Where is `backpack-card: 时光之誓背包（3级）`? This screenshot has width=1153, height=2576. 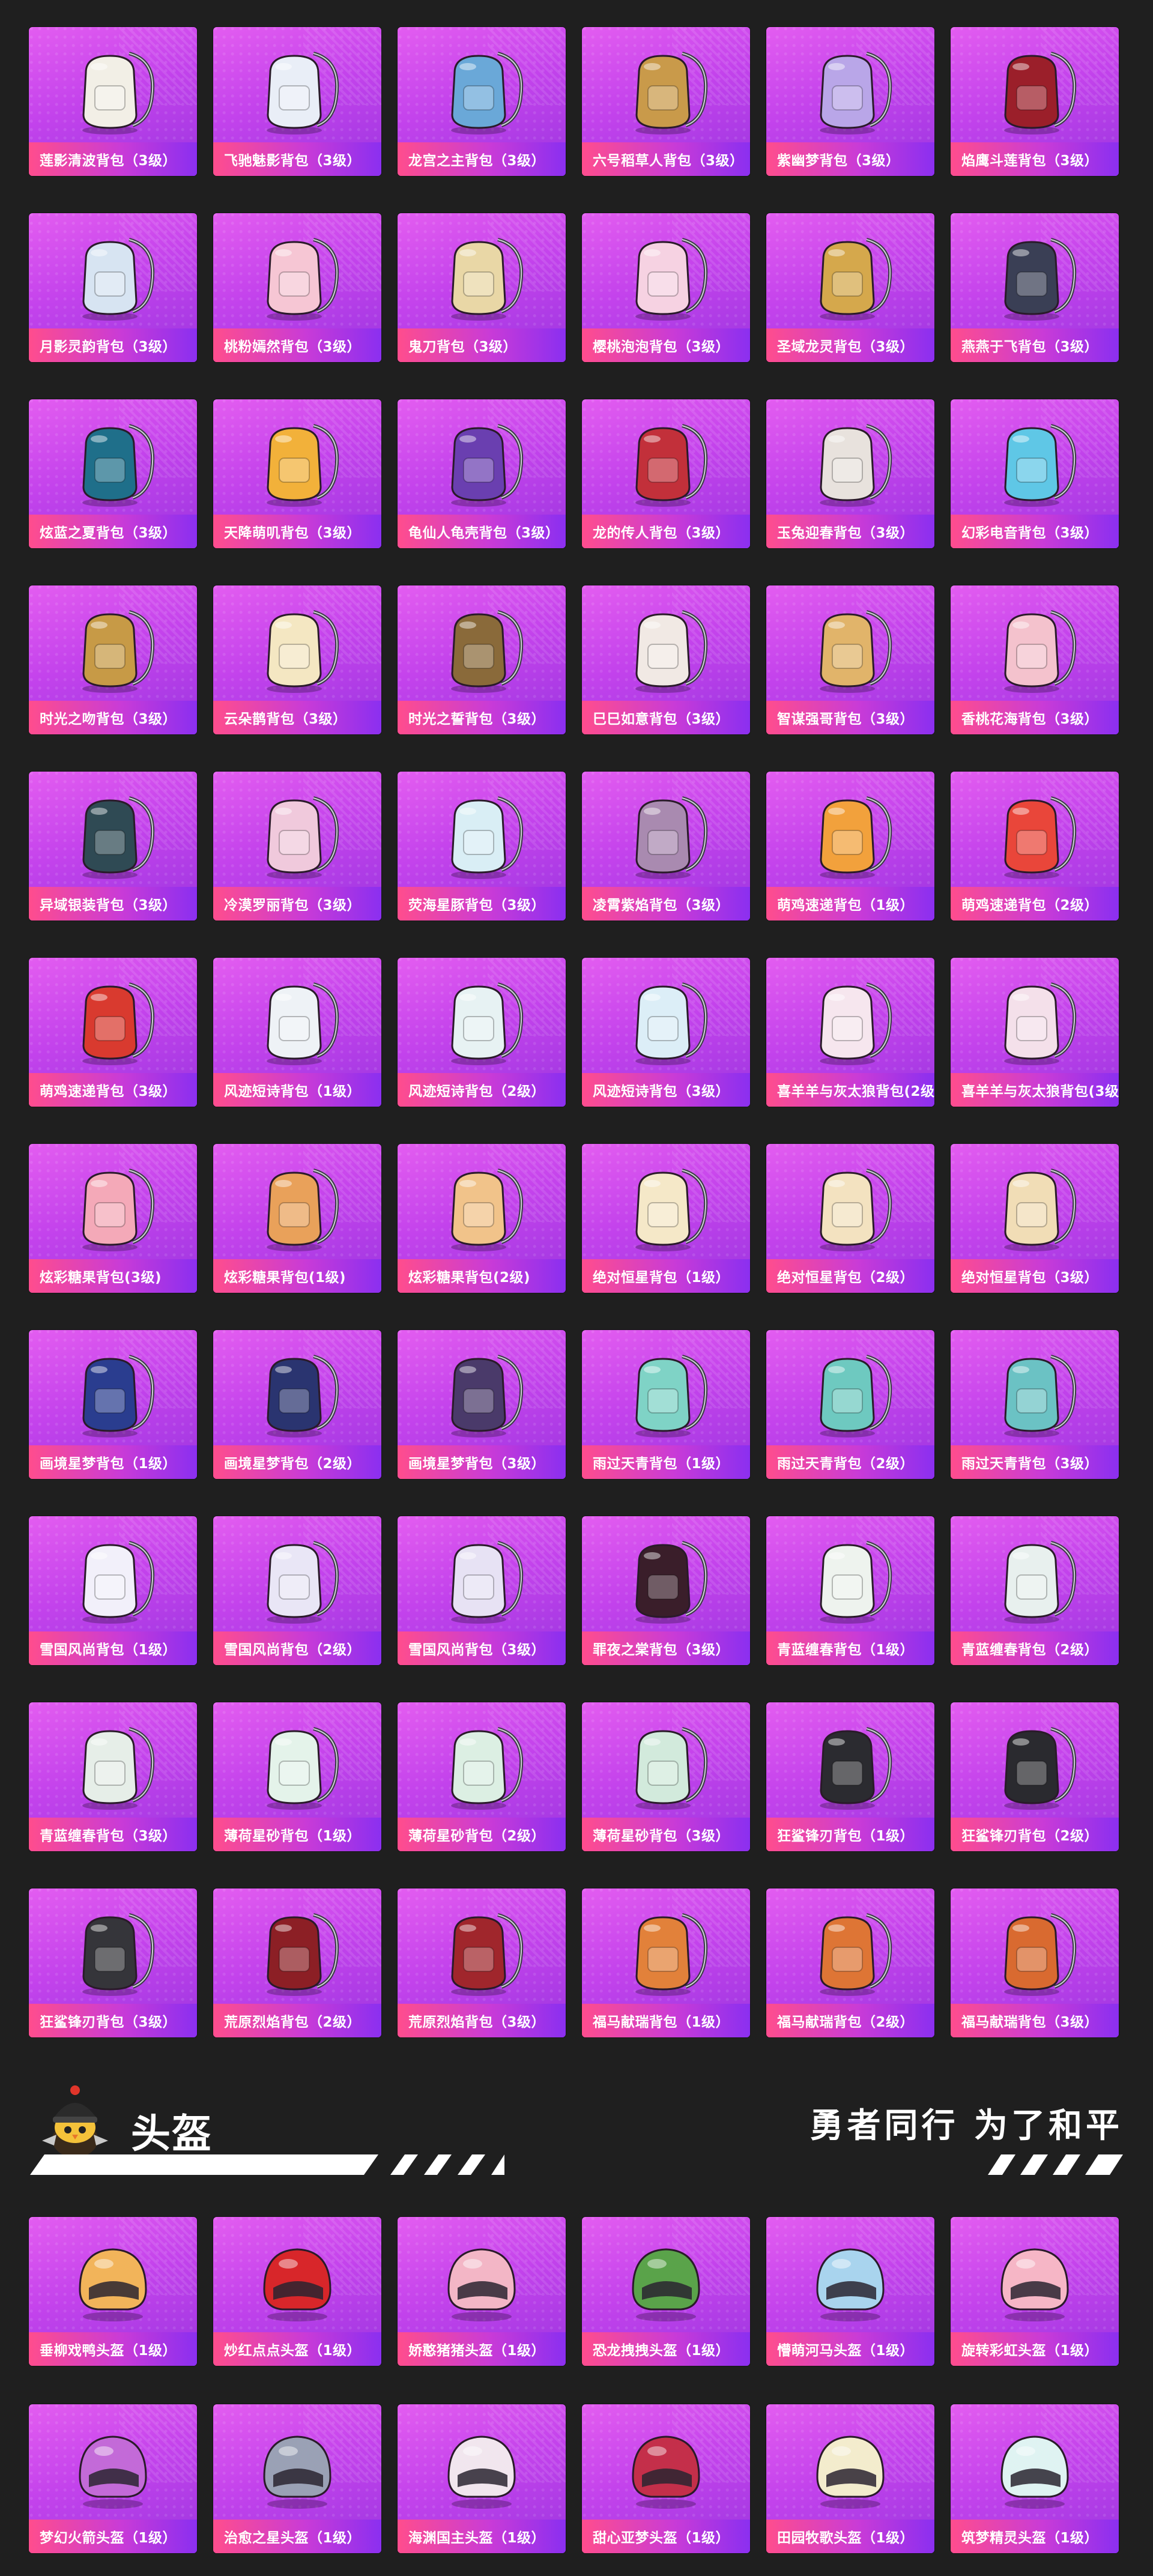 backpack-card: 时光之誓背包（3级） is located at coordinates (482, 659).